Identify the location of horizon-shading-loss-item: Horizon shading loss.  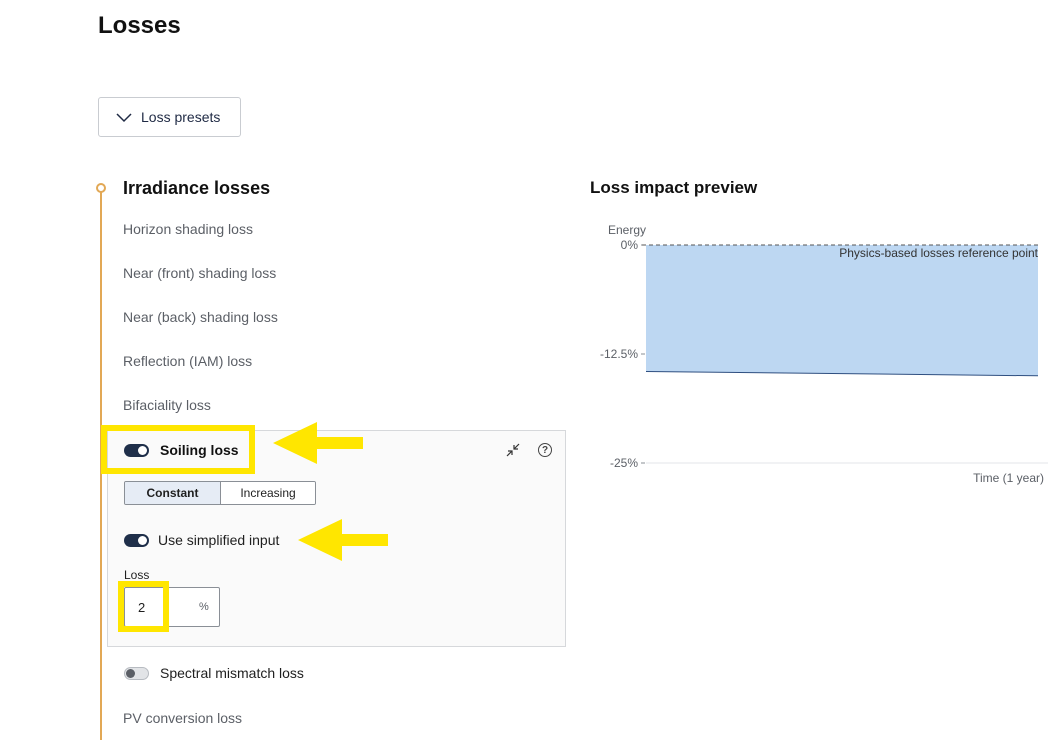
(188, 229).